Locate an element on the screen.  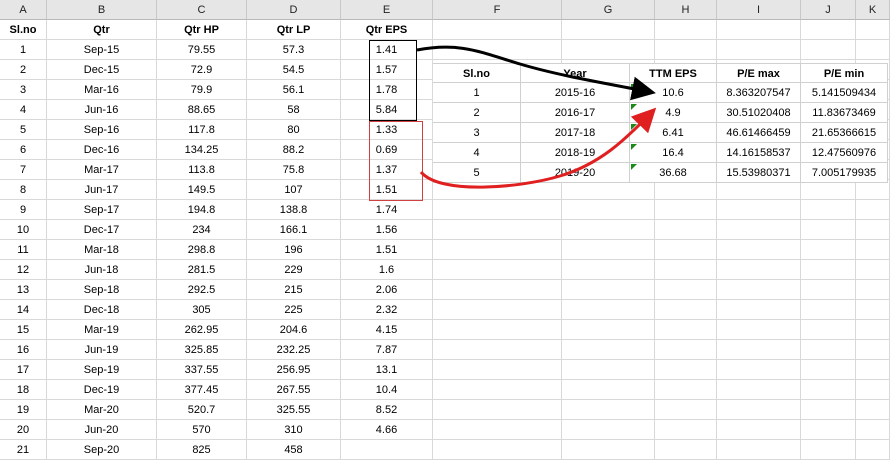
black-arrow is located at coordinates (536, 73).